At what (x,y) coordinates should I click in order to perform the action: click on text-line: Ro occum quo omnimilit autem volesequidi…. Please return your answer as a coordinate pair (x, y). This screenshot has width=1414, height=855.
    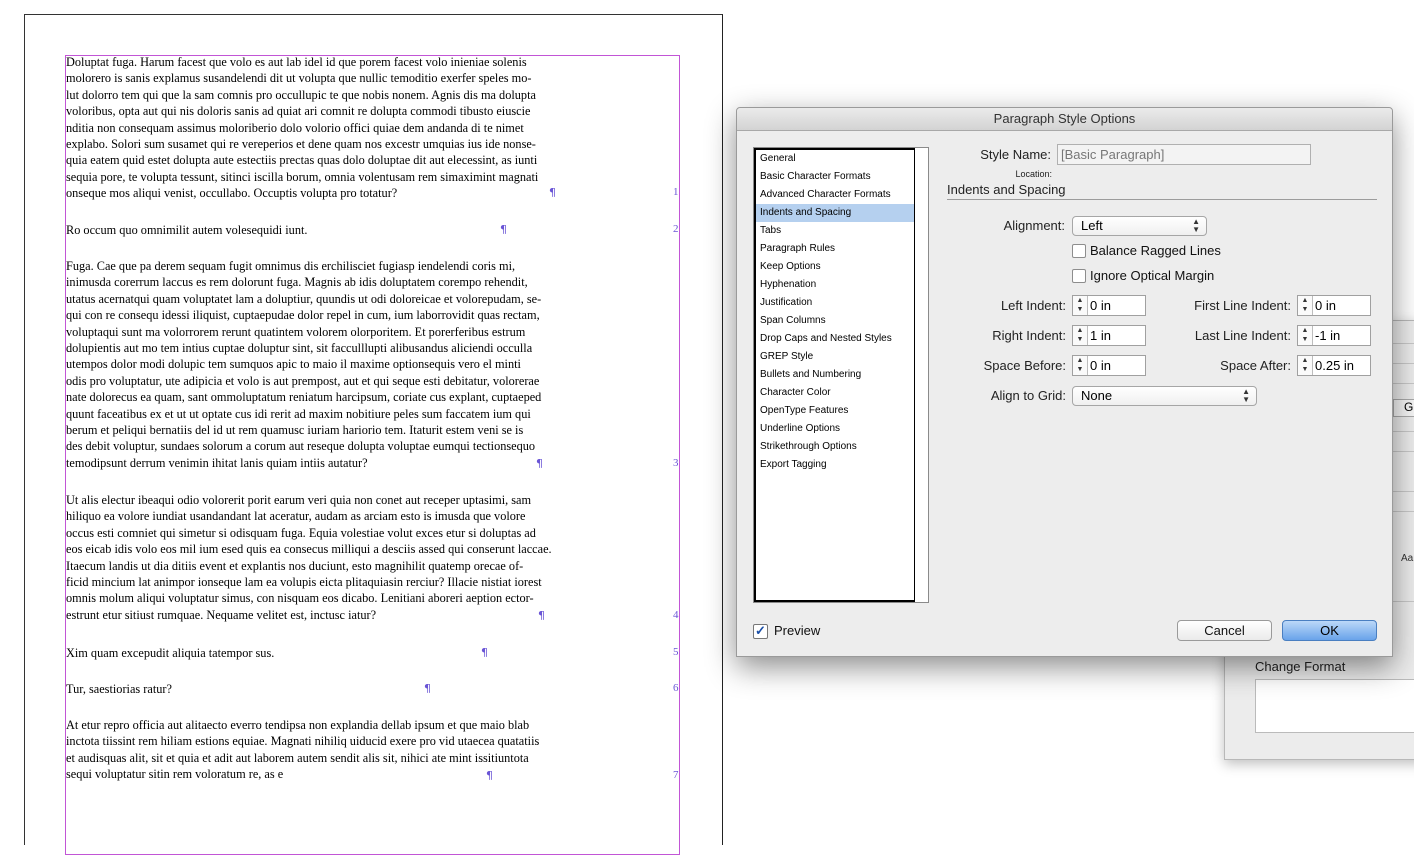
    Looking at the image, I should click on (187, 230).